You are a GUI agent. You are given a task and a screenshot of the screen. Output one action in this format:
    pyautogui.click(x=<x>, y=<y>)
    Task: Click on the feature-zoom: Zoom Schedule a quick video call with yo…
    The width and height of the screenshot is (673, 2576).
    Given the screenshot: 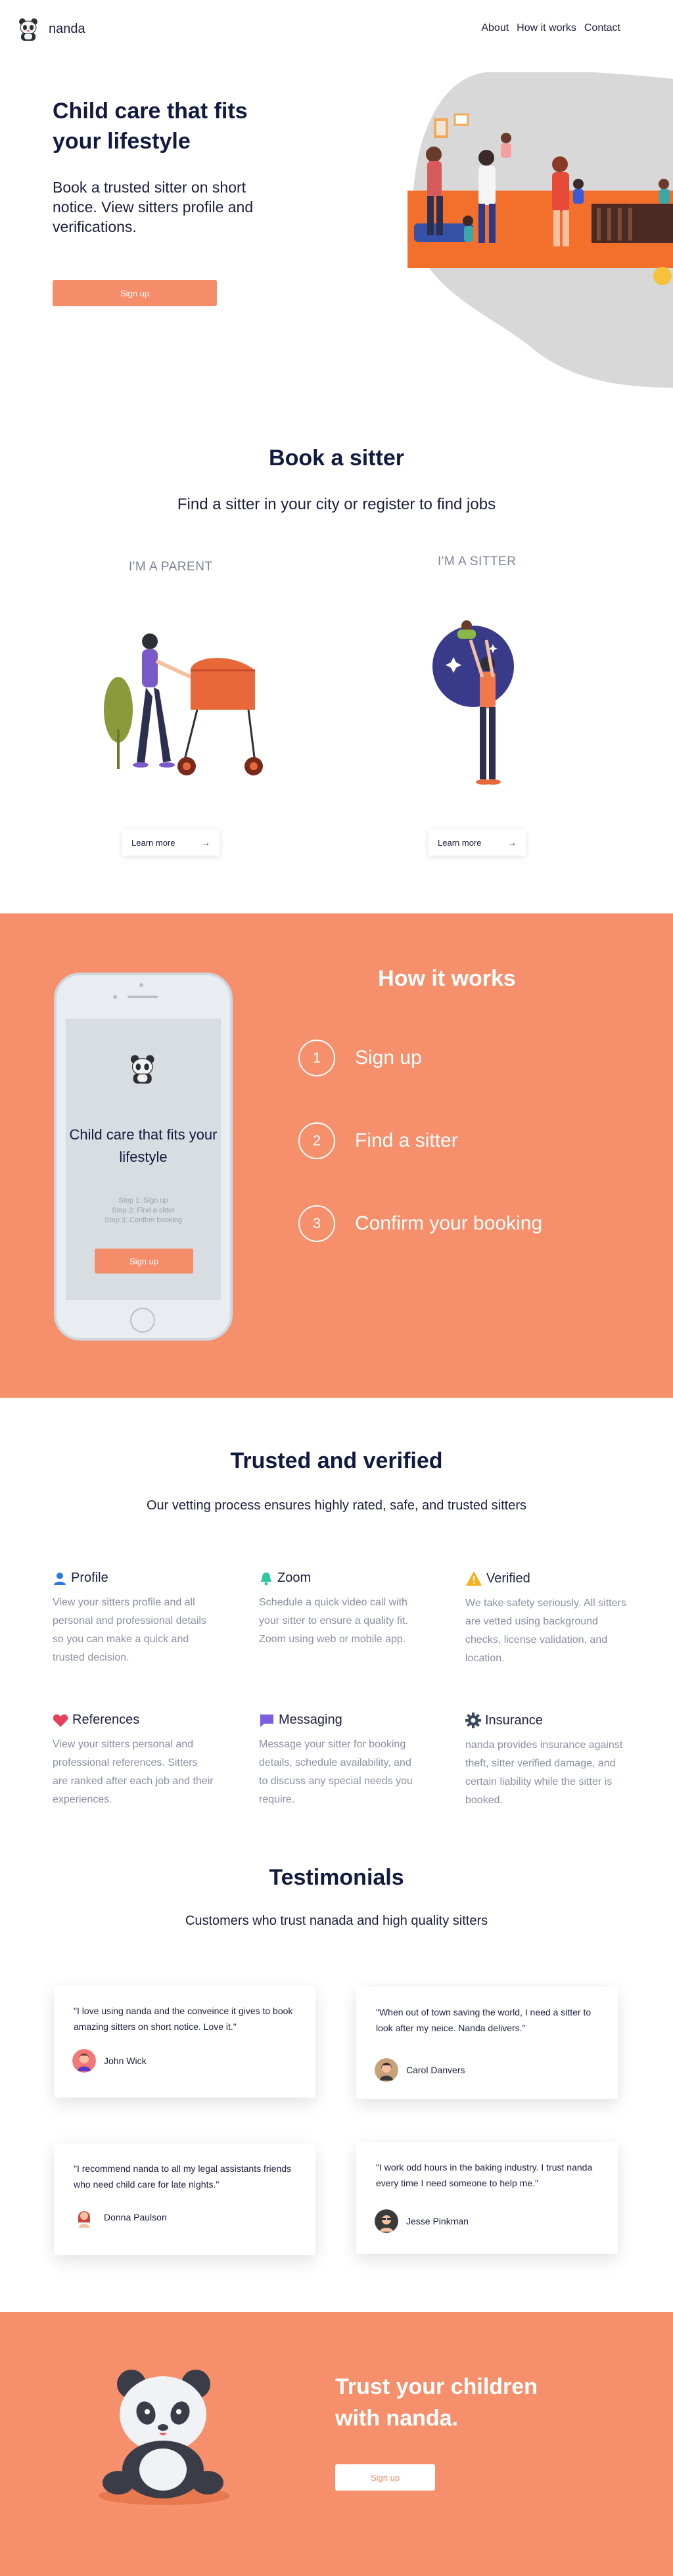 What is the action you would take?
    pyautogui.click(x=340, y=1610)
    